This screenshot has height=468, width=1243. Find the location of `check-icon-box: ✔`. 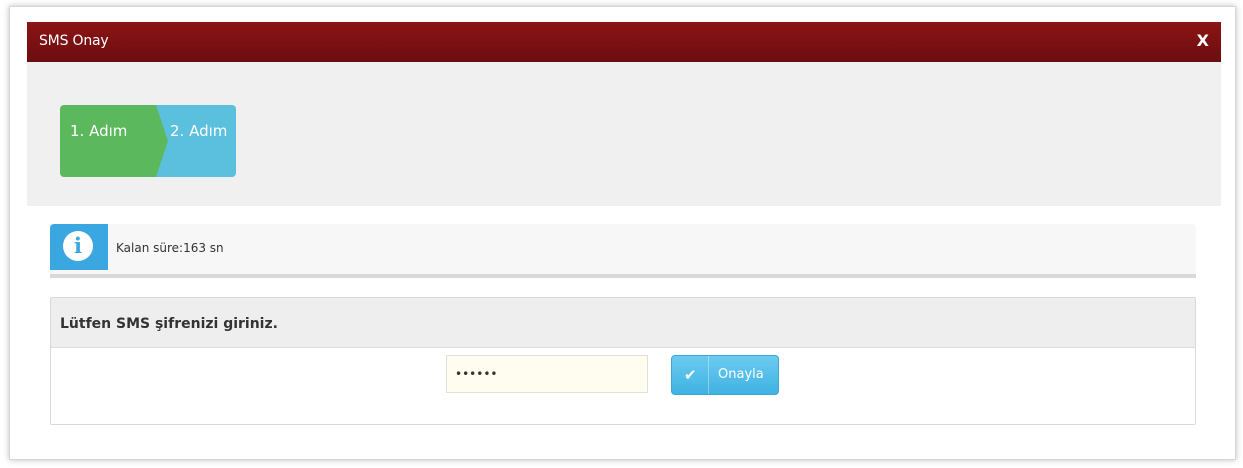

check-icon-box: ✔ is located at coordinates (690, 375).